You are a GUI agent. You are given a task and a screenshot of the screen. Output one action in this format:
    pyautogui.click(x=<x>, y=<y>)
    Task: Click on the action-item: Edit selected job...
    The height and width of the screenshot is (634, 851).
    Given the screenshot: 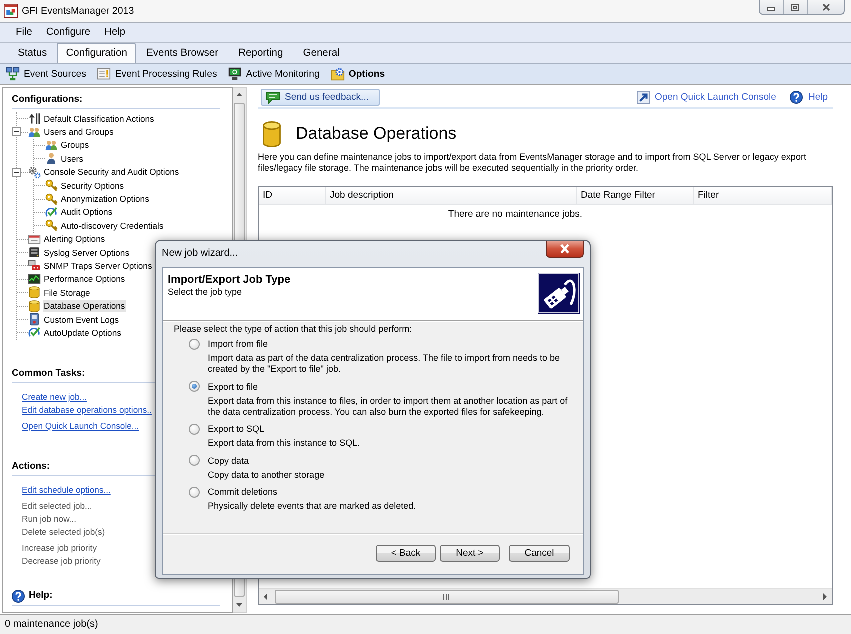 What is the action you would take?
    pyautogui.click(x=57, y=506)
    